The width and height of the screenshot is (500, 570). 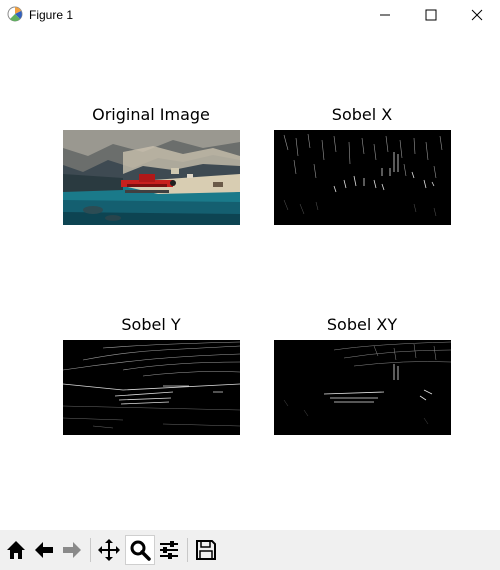 What do you see at coordinates (250, 15) in the screenshot?
I see `window-titlebar: Figure 1` at bounding box center [250, 15].